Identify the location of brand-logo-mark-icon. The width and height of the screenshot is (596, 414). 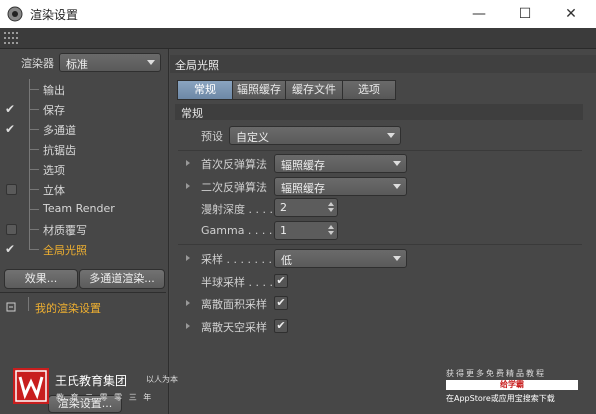
(31, 386).